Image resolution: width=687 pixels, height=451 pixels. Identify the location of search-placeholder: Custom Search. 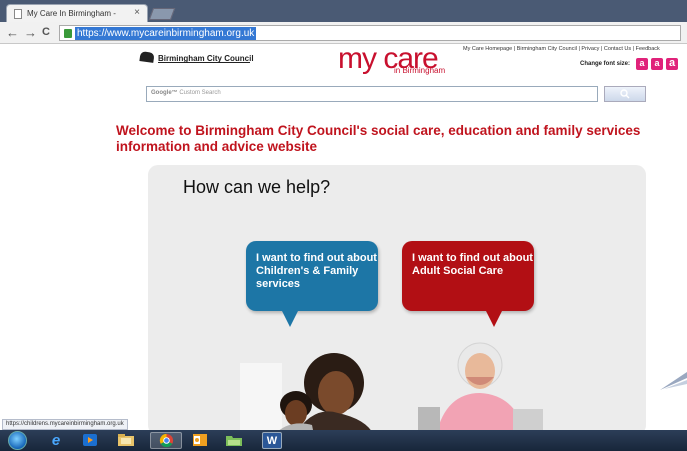
(200, 93).